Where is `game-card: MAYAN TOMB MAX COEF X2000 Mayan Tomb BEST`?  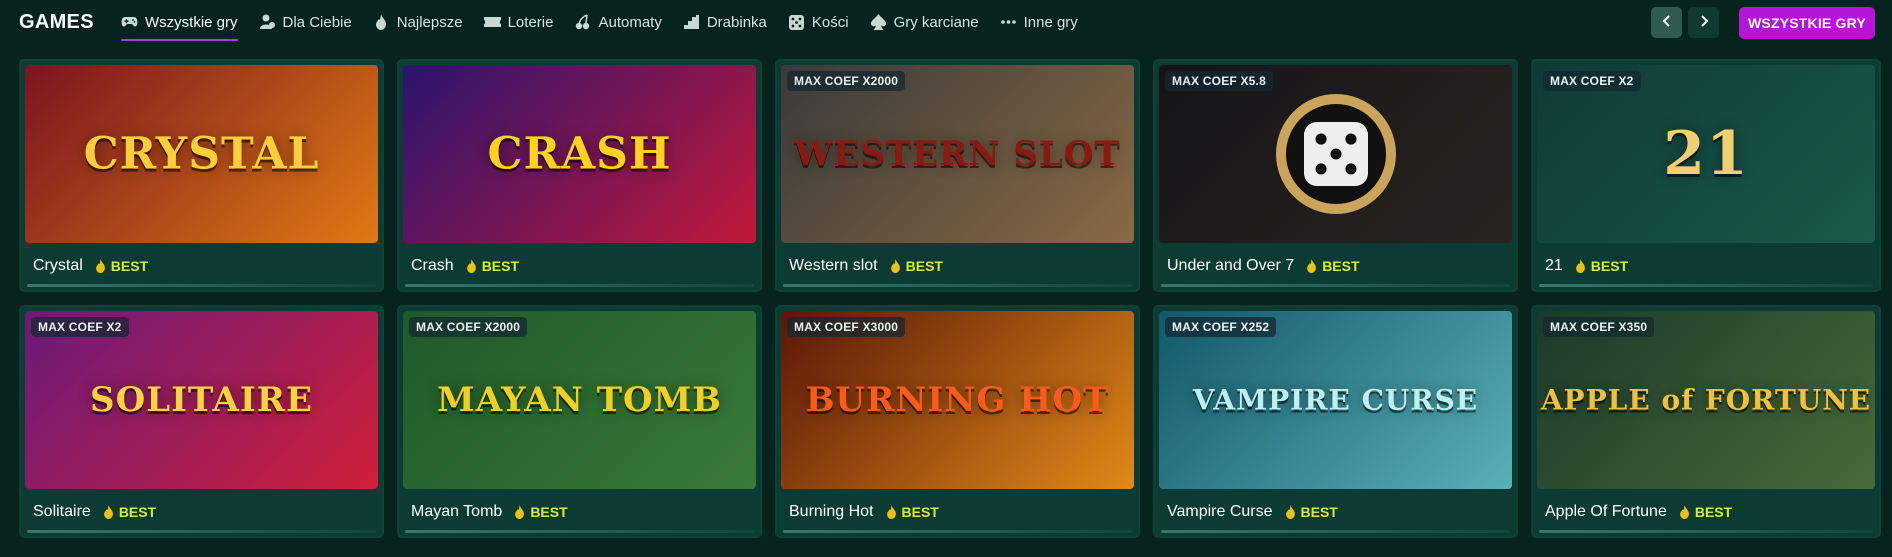
game-card: MAYAN TOMB MAX COEF X2000 Mayan Tomb BEST is located at coordinates (579, 421).